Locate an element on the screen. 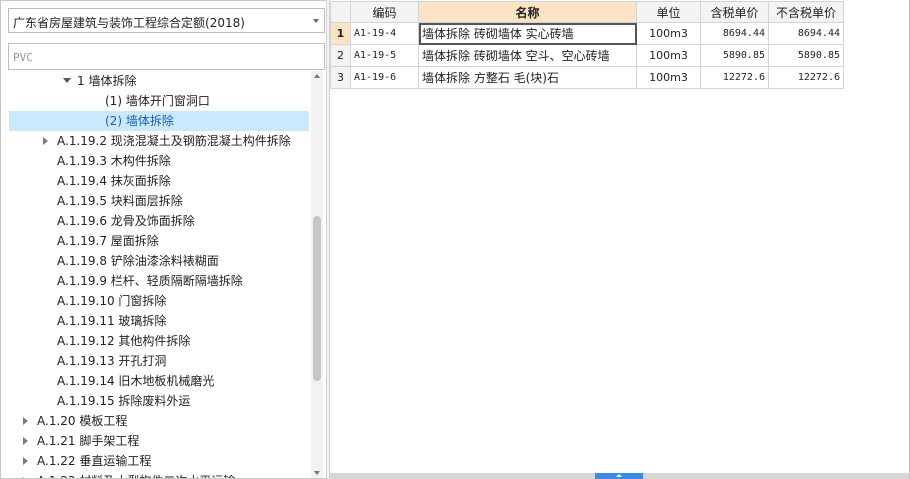  tree-item-label: A.1.19.3 木构件拆除 is located at coordinates (114, 161).